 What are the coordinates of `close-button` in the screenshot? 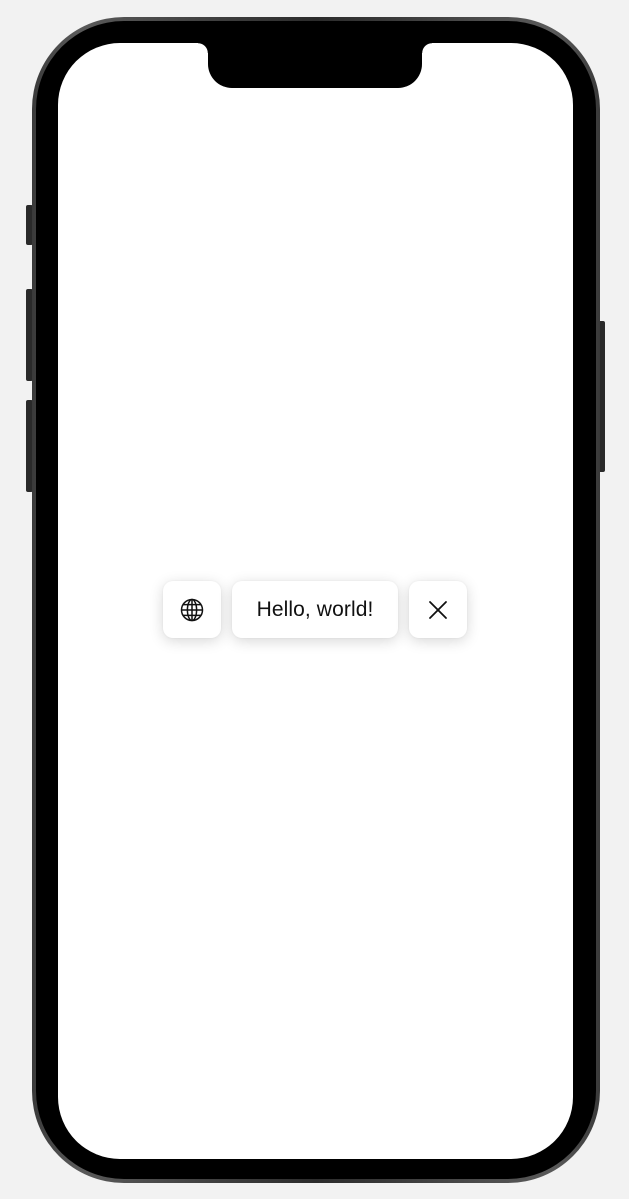 It's located at (438, 609).